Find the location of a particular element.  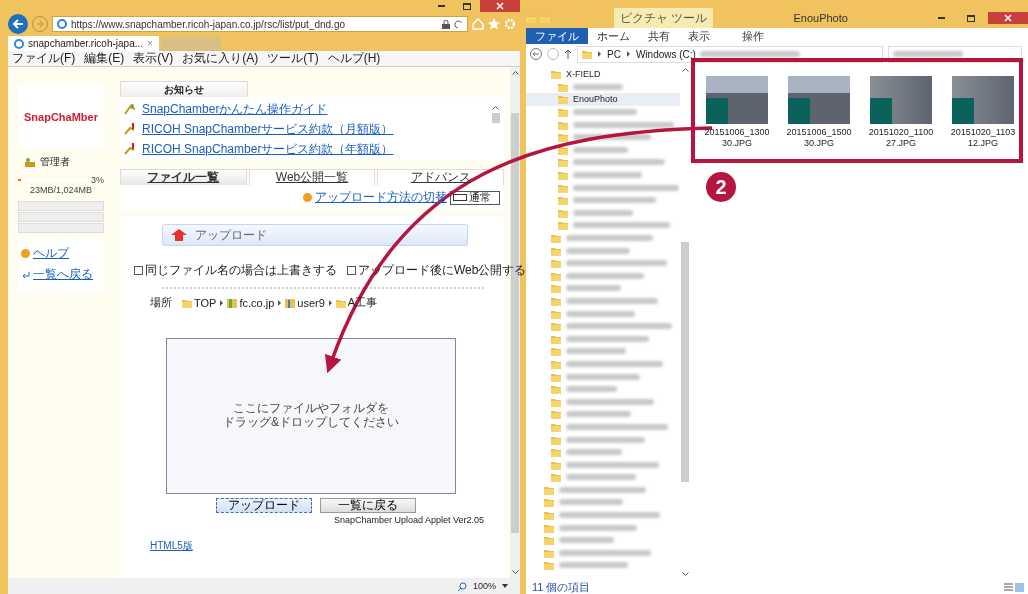

back-arrow-icon is located at coordinates (18, 24).